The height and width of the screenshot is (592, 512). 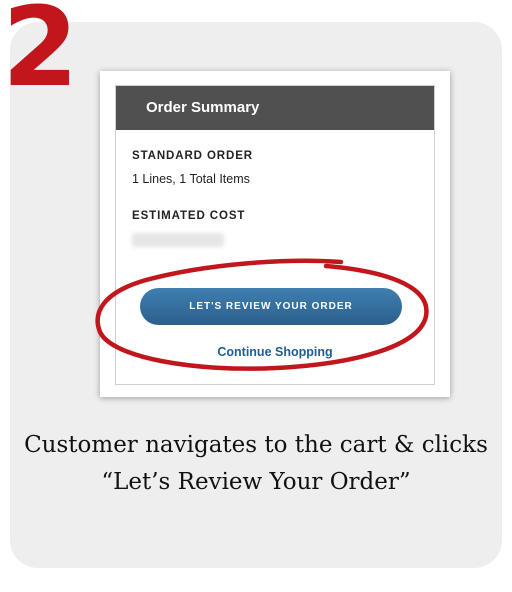 I want to click on step-number: 2, so click(x=40, y=55).